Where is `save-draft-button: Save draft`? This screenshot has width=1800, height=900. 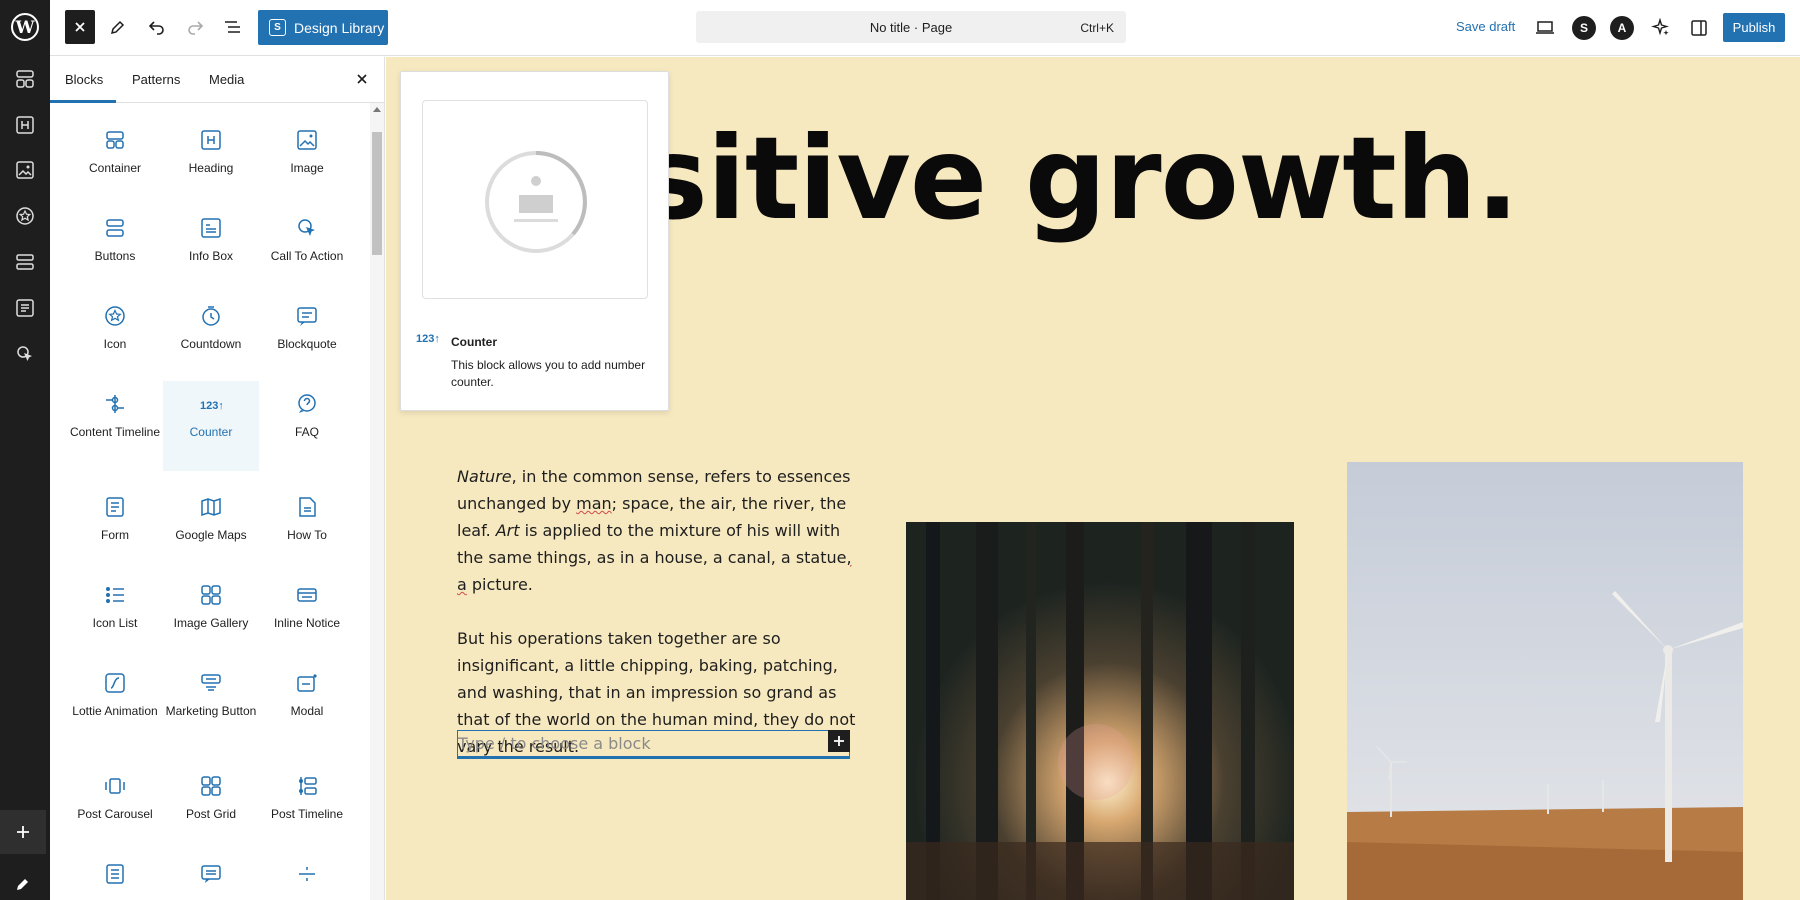 save-draft-button: Save draft is located at coordinates (1485, 26).